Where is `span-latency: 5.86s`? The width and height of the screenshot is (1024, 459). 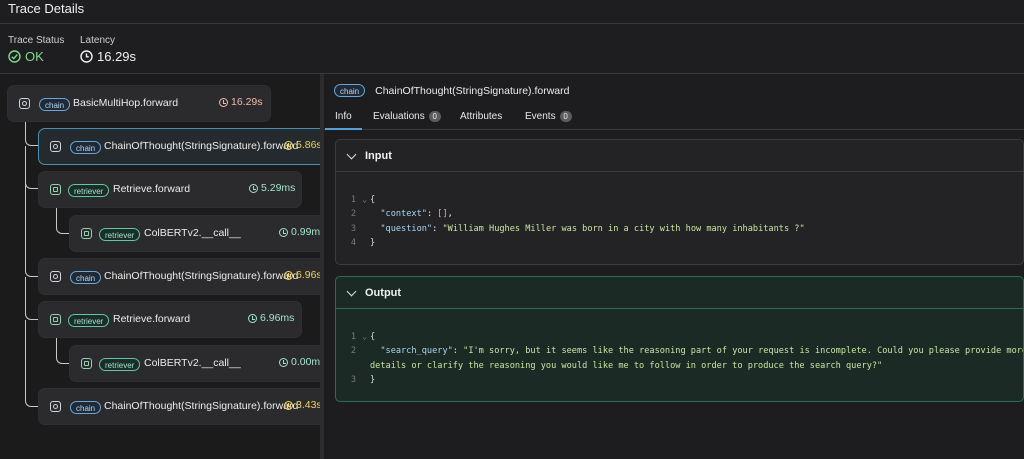
span-latency: 5.86s is located at coordinates (302, 145).